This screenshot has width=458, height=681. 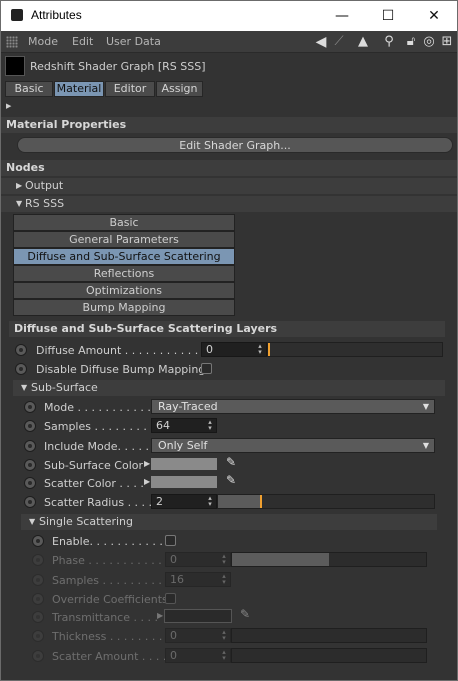 I want to click on enable-checkbox, so click(x=170, y=540).